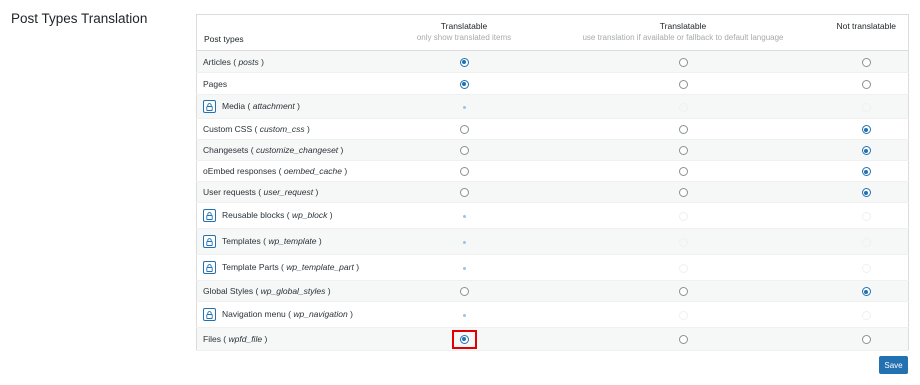 The height and width of the screenshot is (385, 920). I want to click on table-row: User requests ( user_request ), so click(552, 192).